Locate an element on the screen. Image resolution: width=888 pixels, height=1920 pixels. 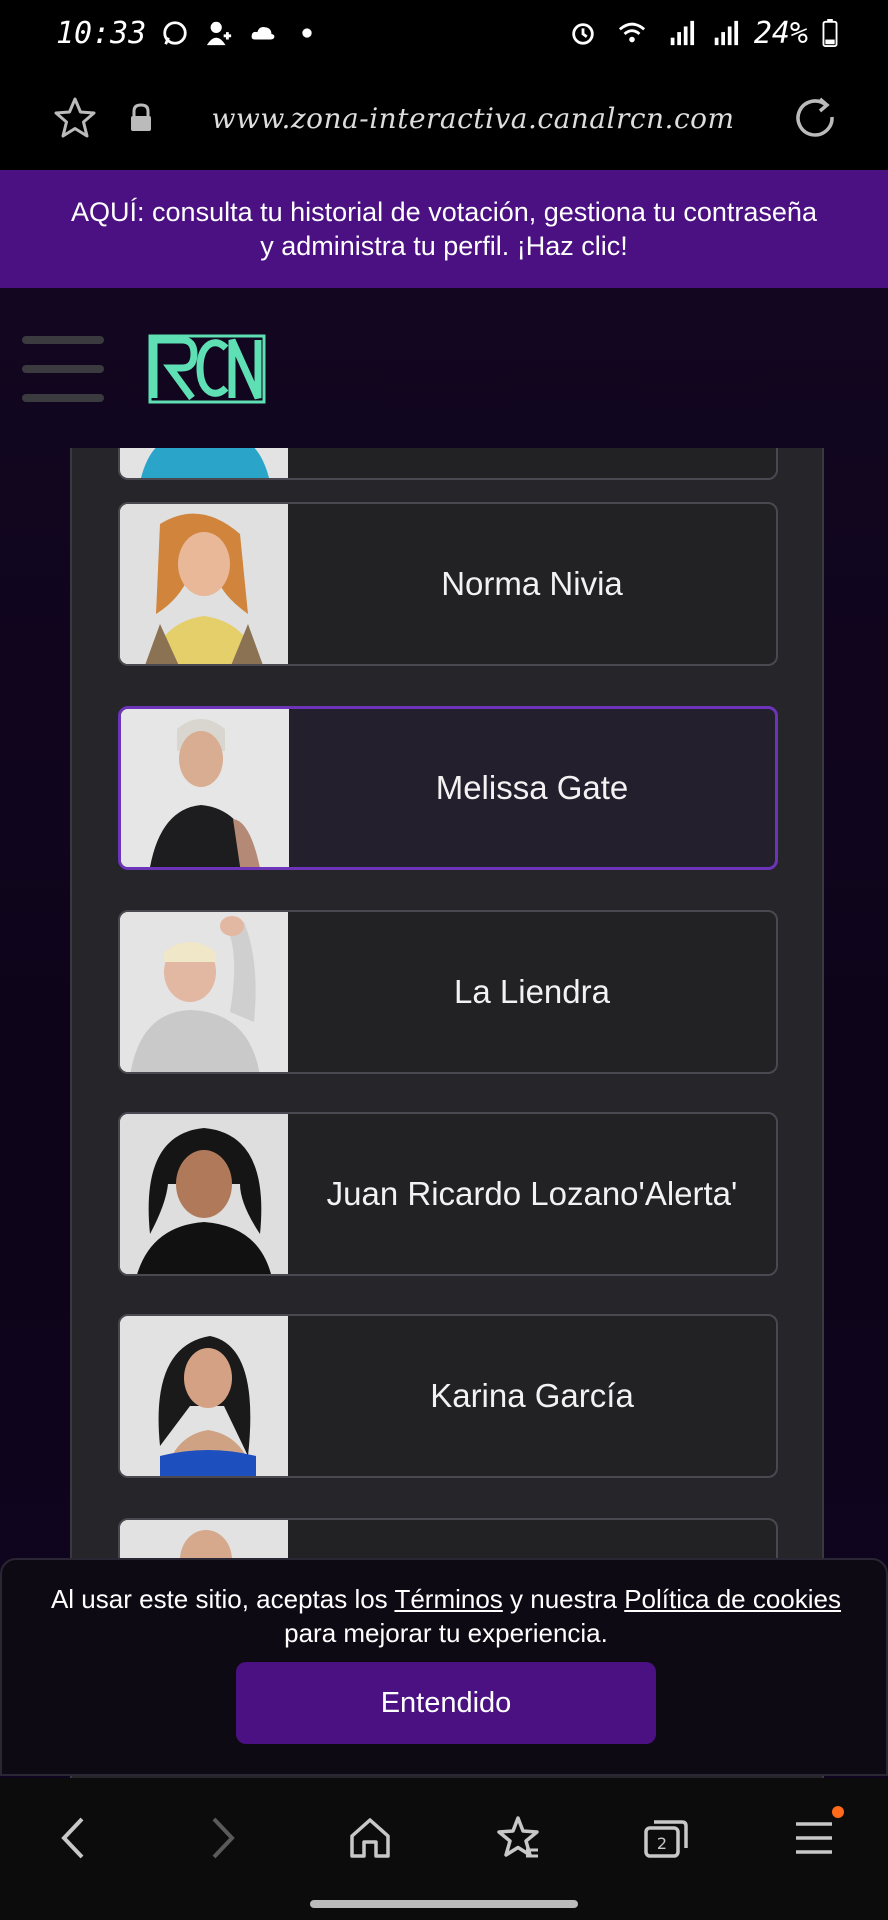
contestant-name: Norma Nivia is located at coordinates (532, 583).